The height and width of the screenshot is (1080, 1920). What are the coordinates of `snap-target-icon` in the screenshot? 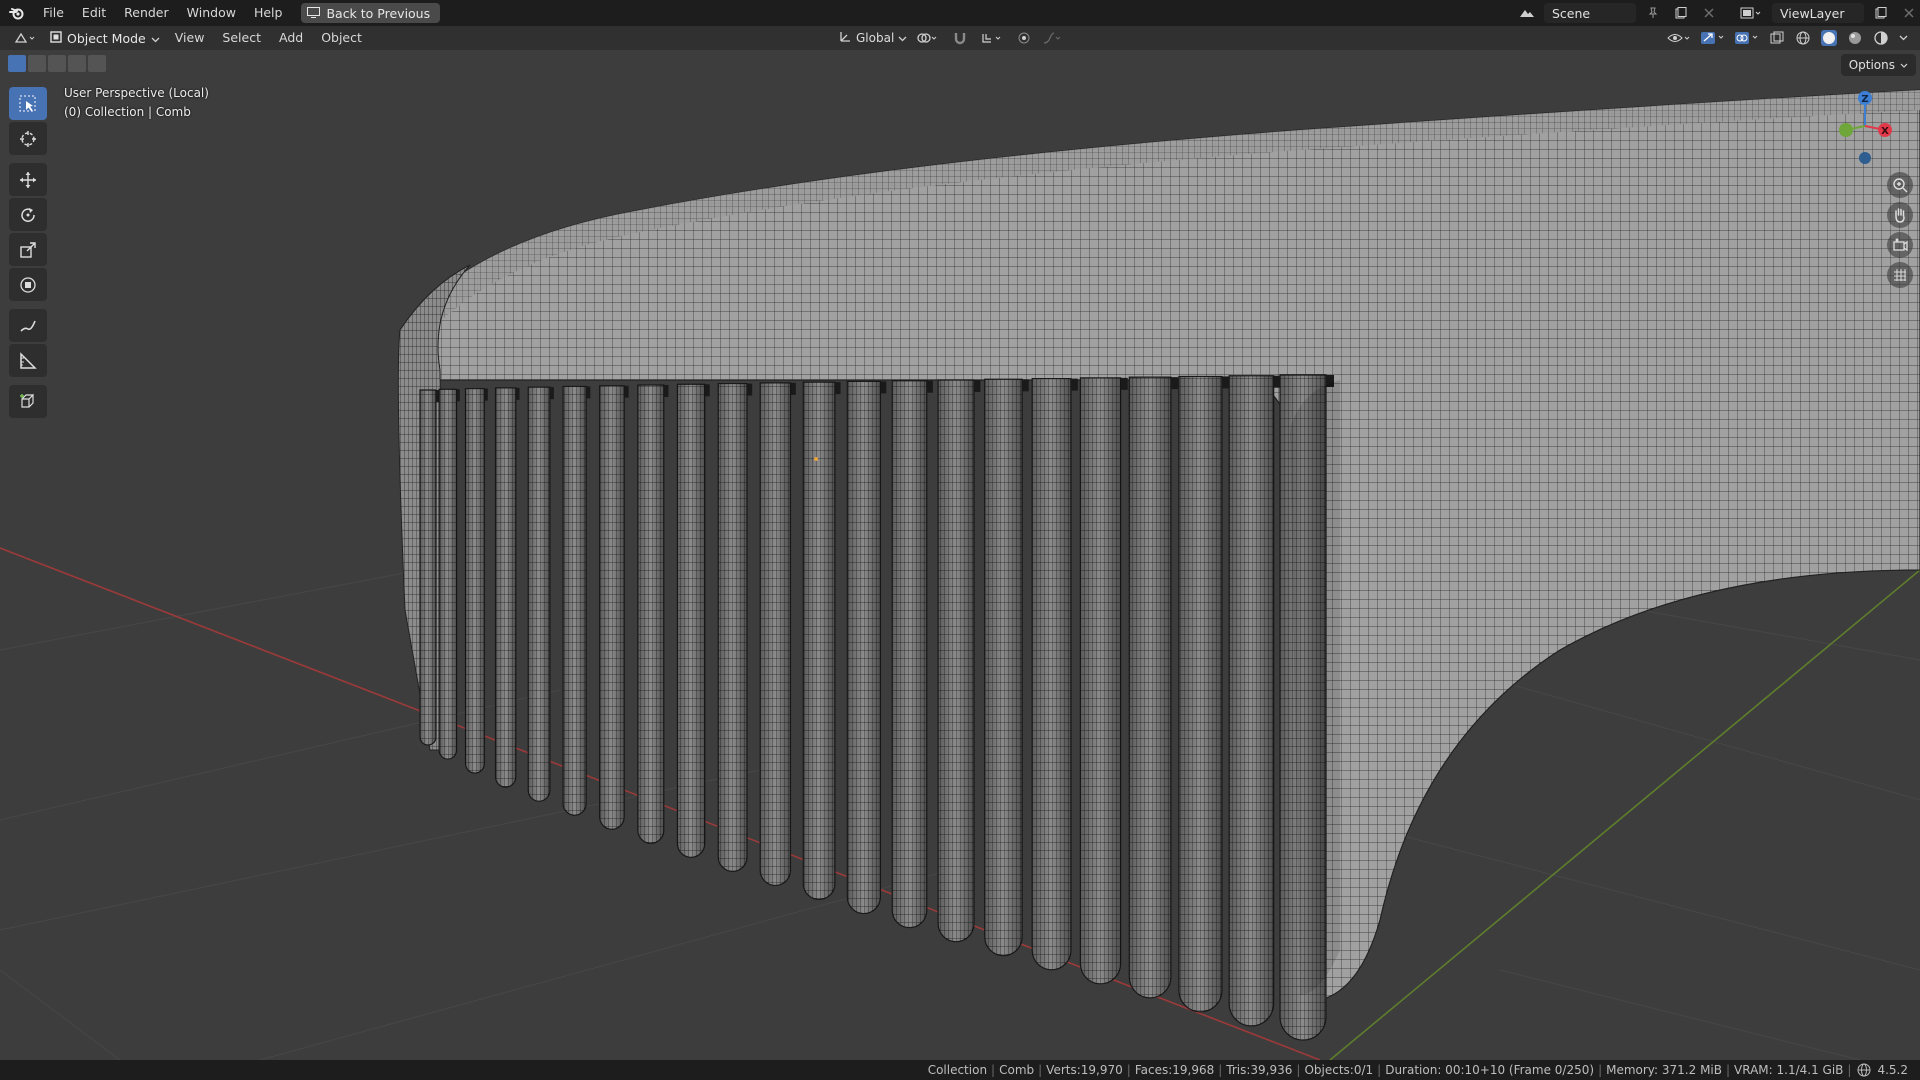 It's located at (992, 38).